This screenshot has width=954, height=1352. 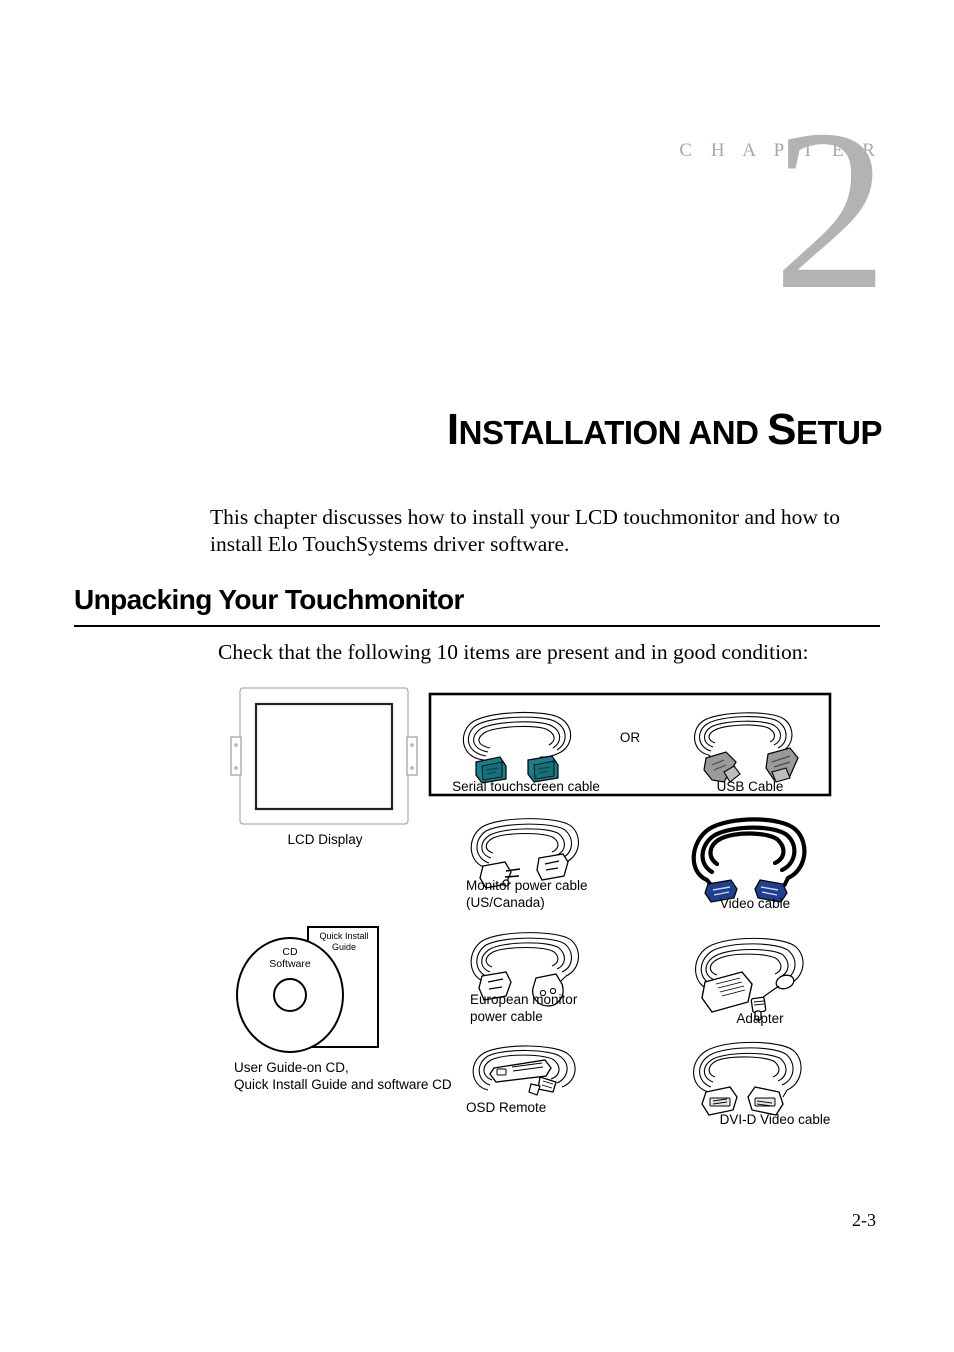 What do you see at coordinates (477, 626) in the screenshot?
I see `section-divider` at bounding box center [477, 626].